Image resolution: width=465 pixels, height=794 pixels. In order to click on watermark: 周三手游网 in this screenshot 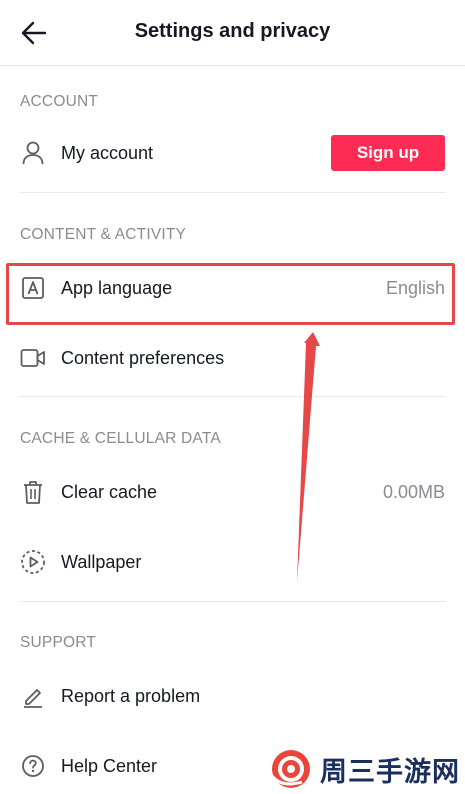, I will do `click(364, 769)`.